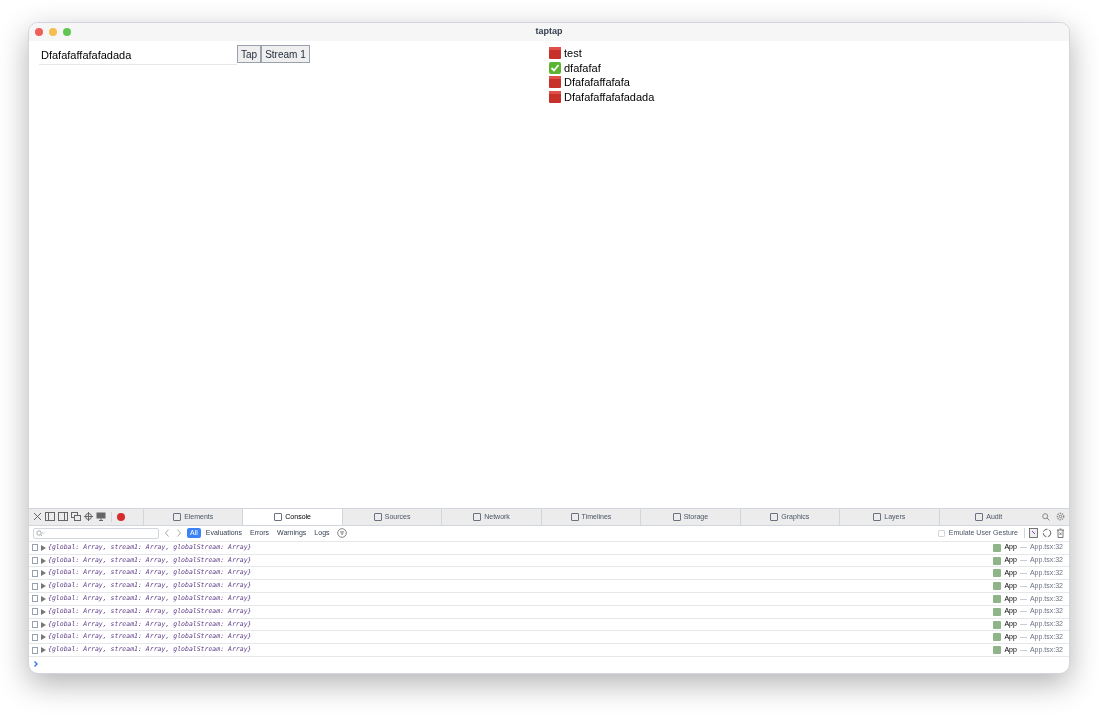  Describe the element at coordinates (249, 54) in the screenshot. I see `app-button: Tap` at that location.